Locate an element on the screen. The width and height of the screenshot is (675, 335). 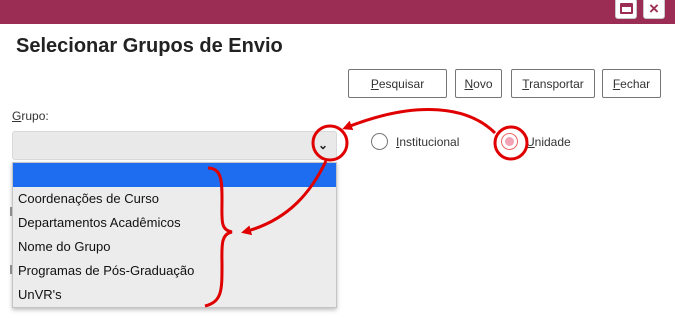
arrow-chevron-to-list is located at coordinates (284, 198).